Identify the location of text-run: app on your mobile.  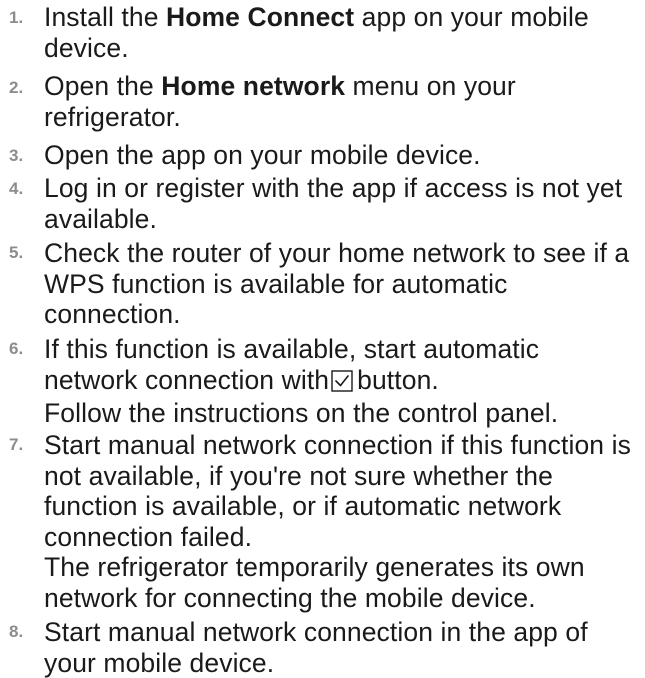
(471, 17).